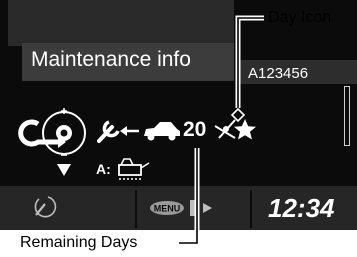 The width and height of the screenshot is (357, 257). What do you see at coordinates (300, 17) in the screenshot?
I see `day-icon-label: Day Icon` at bounding box center [300, 17].